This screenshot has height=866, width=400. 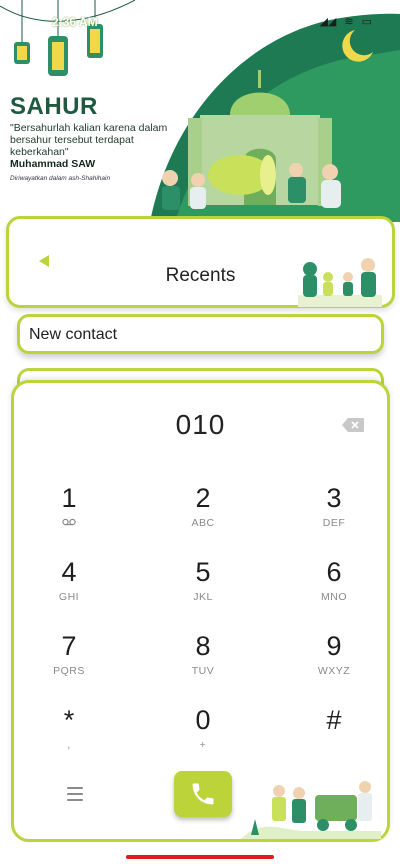 I want to click on key-digit: #, so click(x=334, y=720).